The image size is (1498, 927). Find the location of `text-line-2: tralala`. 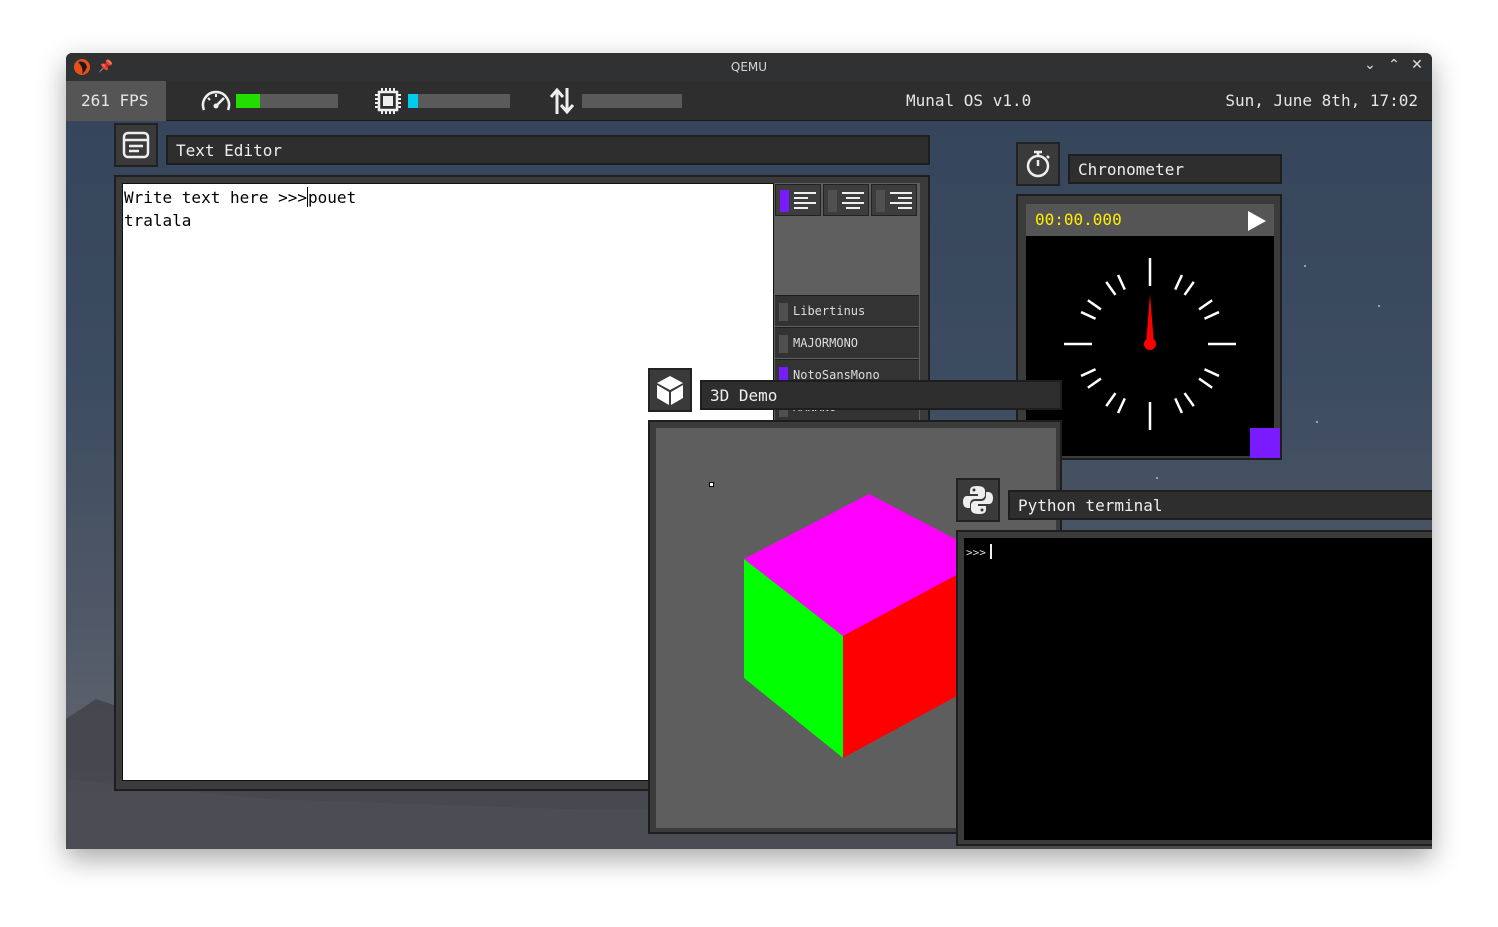

text-line-2: tralala is located at coordinates (158, 220).